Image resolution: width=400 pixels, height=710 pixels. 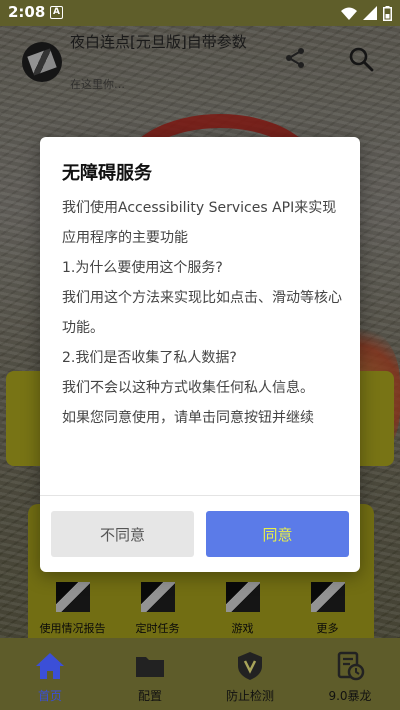 I want to click on dialog-divider, so click(x=200, y=495).